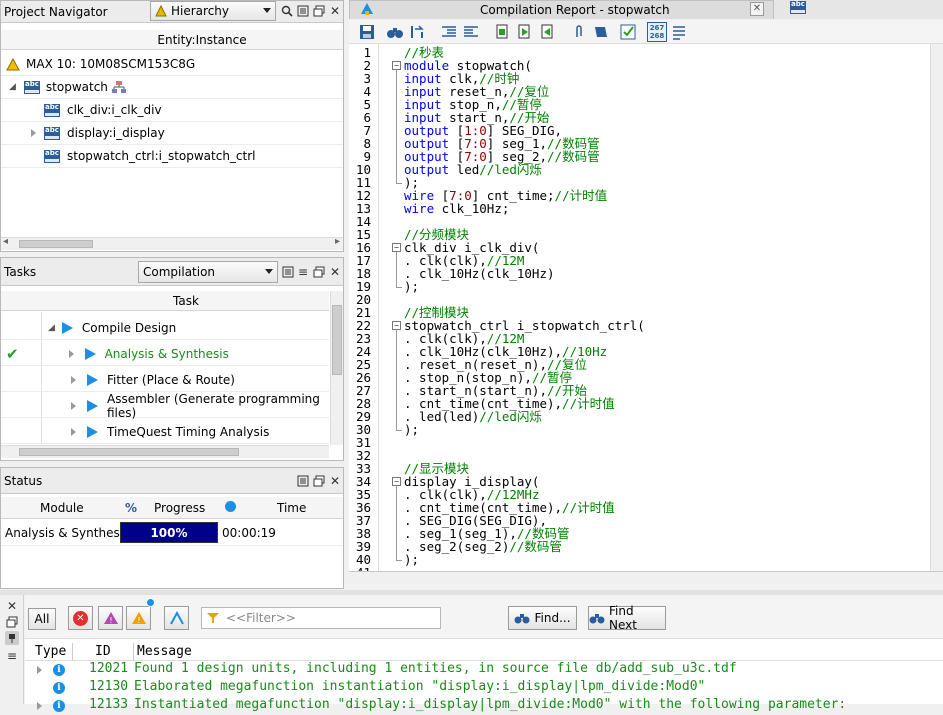  Describe the element at coordinates (165, 432) in the screenshot. I see `task-row-timequest: TimeQuest Timing Analysis` at that location.